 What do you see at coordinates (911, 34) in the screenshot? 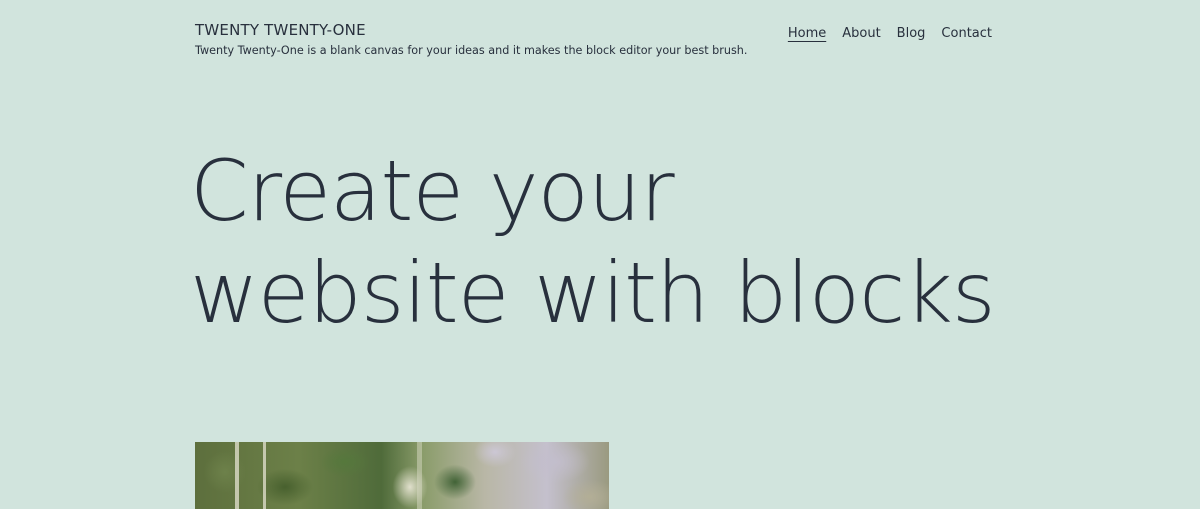
I see `nav-item-blog: Blog` at bounding box center [911, 34].